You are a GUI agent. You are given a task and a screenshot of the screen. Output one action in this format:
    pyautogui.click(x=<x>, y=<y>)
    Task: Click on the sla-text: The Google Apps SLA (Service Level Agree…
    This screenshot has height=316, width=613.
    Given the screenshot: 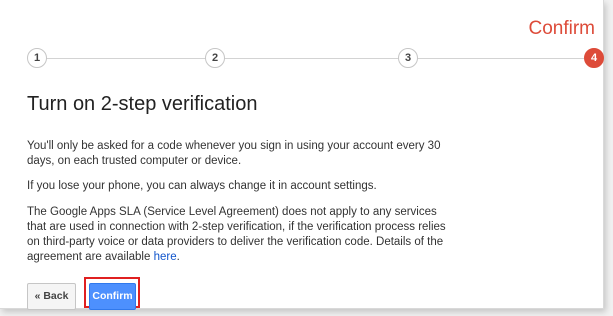 What is the action you would take?
    pyautogui.click(x=236, y=234)
    